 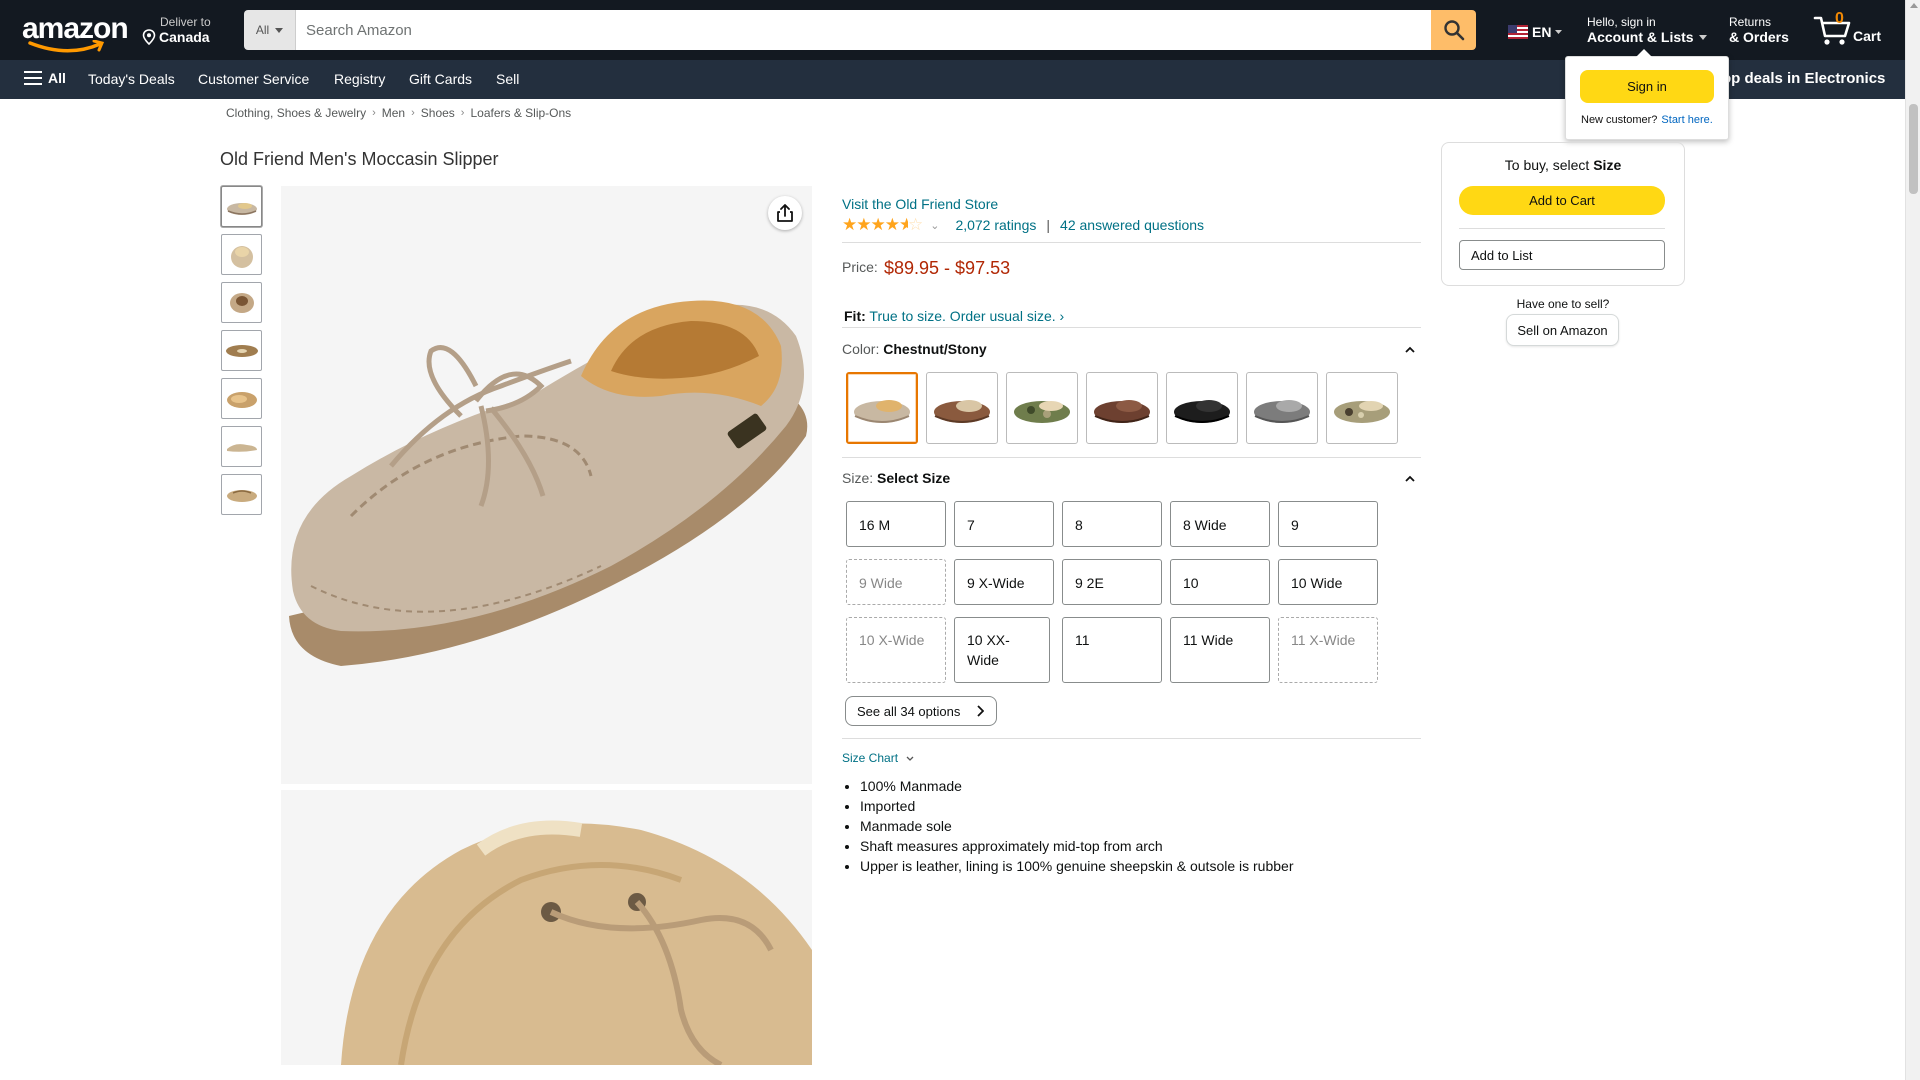 I want to click on language-label: EN, so click(x=1542, y=32).